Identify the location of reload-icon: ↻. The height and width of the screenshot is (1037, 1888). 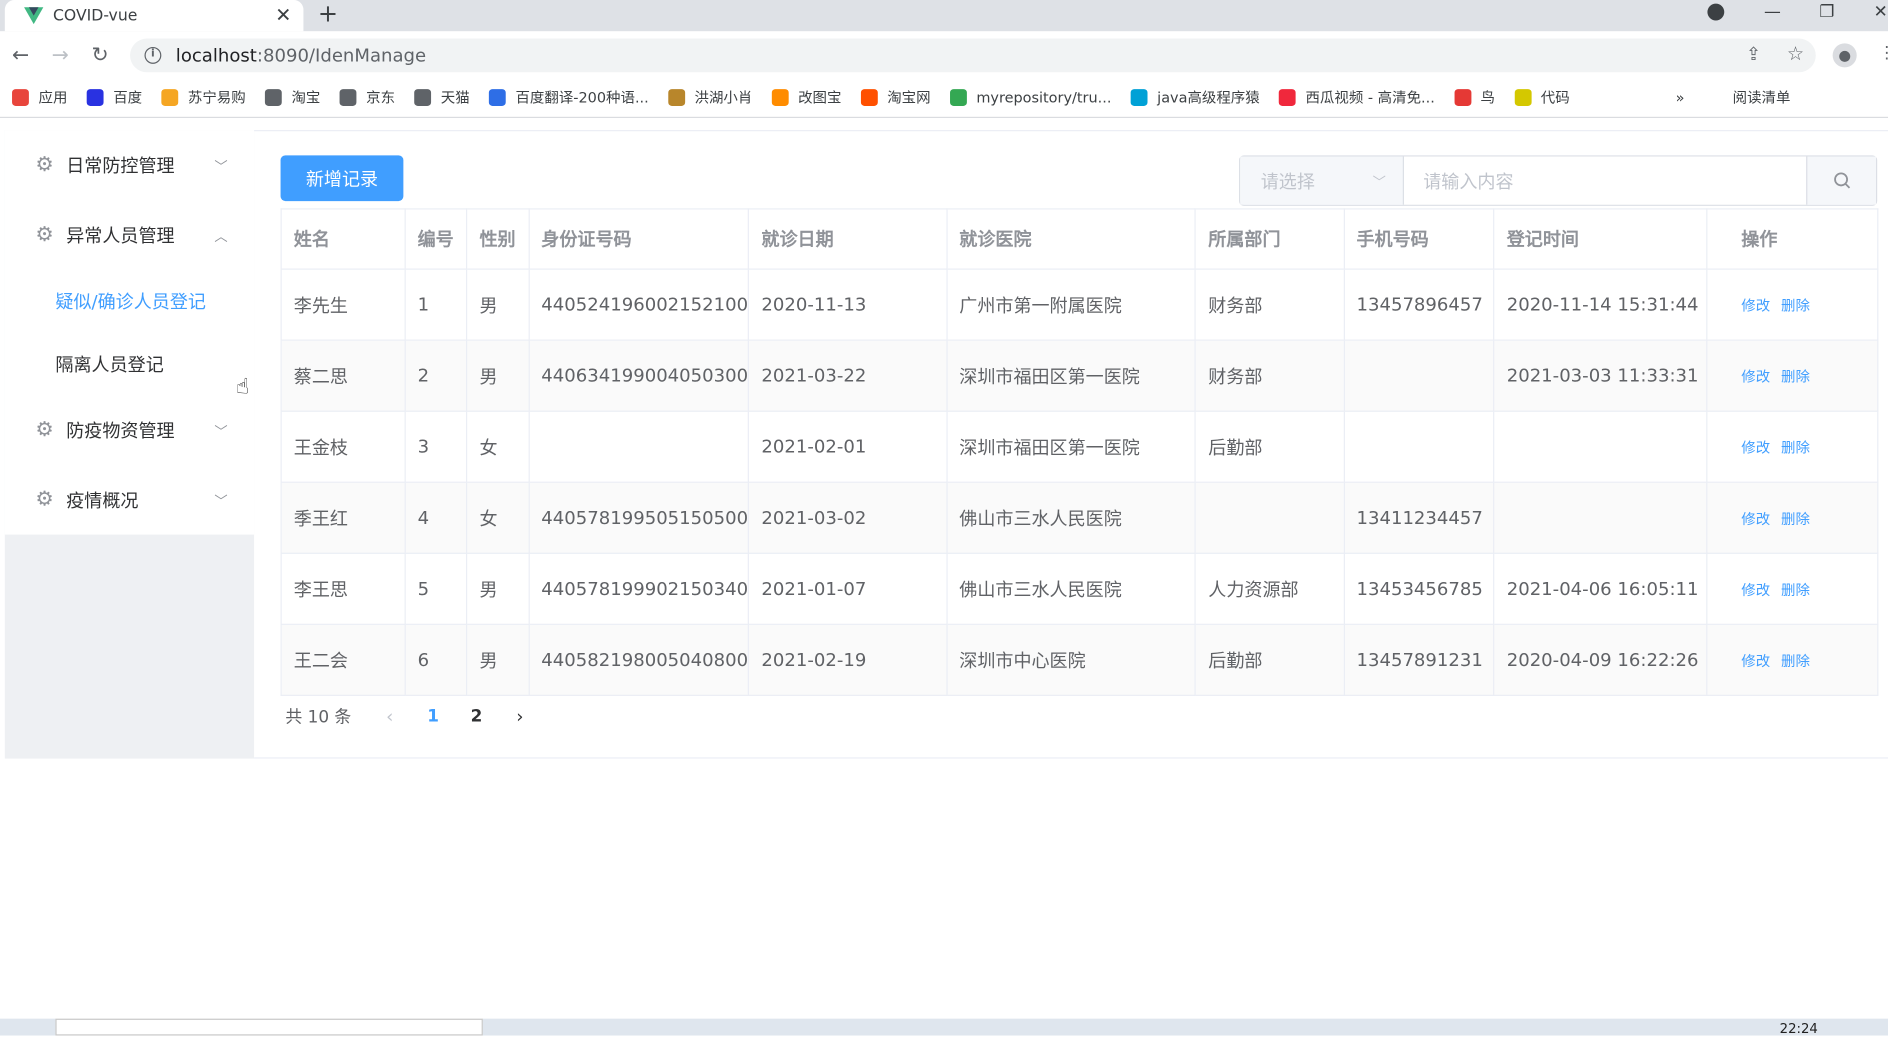
(100, 55).